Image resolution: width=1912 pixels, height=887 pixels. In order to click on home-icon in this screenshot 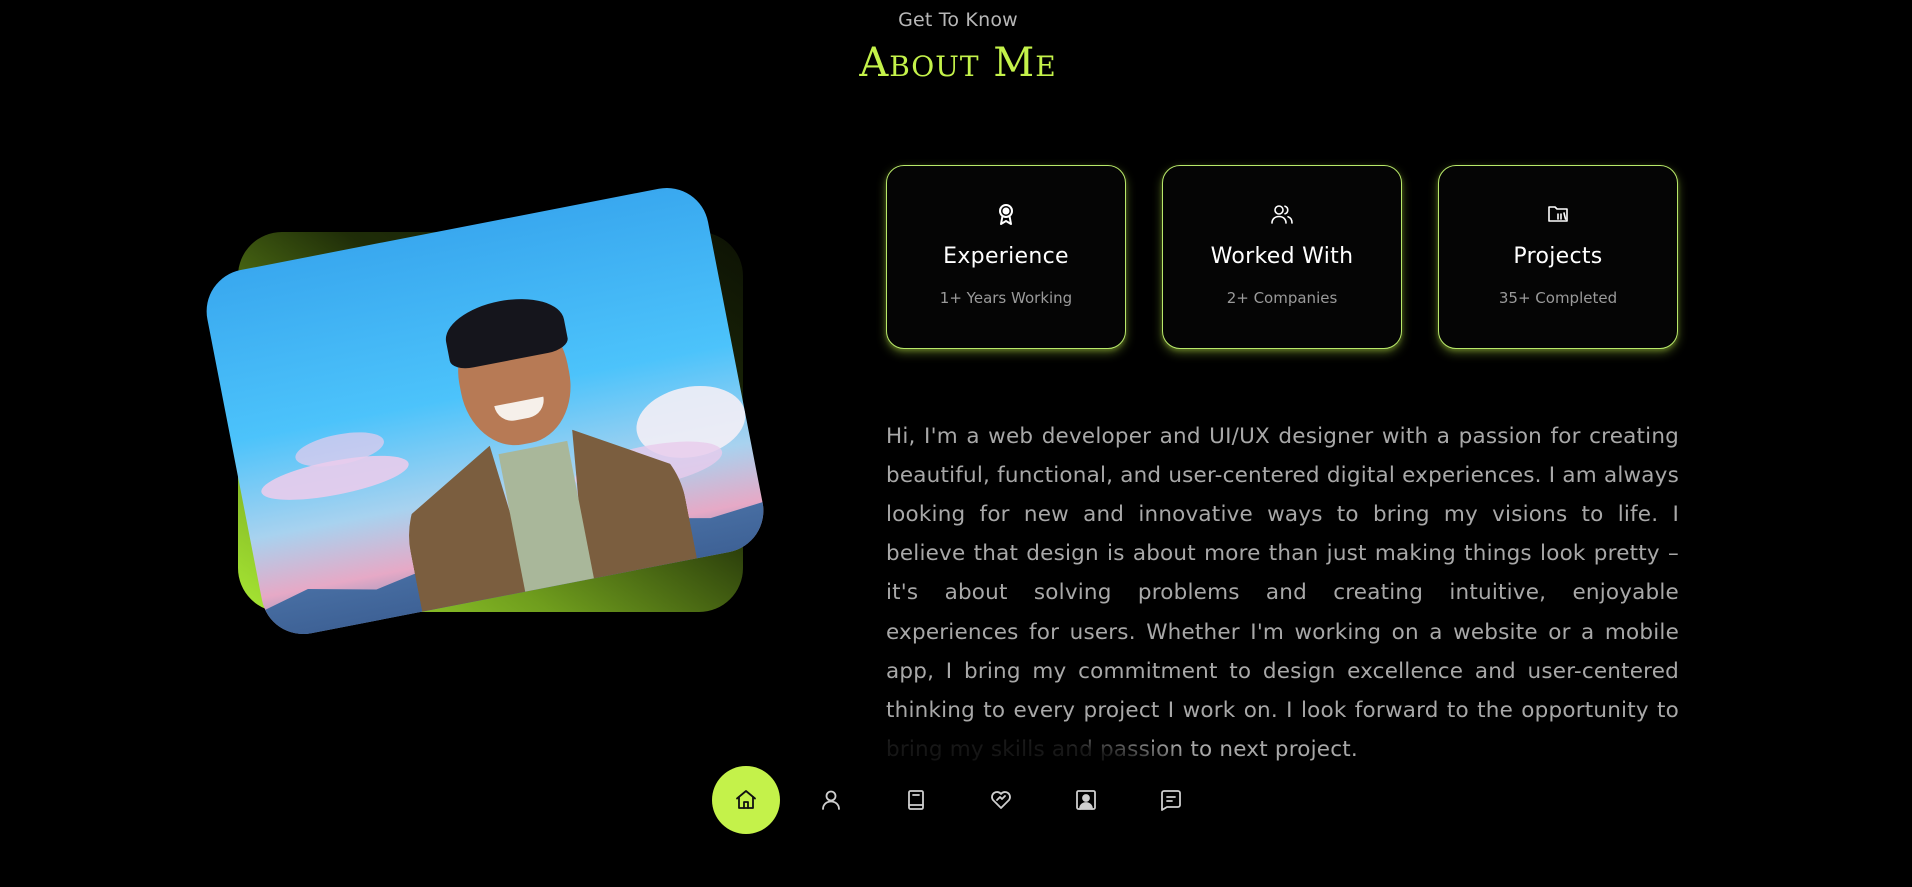, I will do `click(746, 799)`.